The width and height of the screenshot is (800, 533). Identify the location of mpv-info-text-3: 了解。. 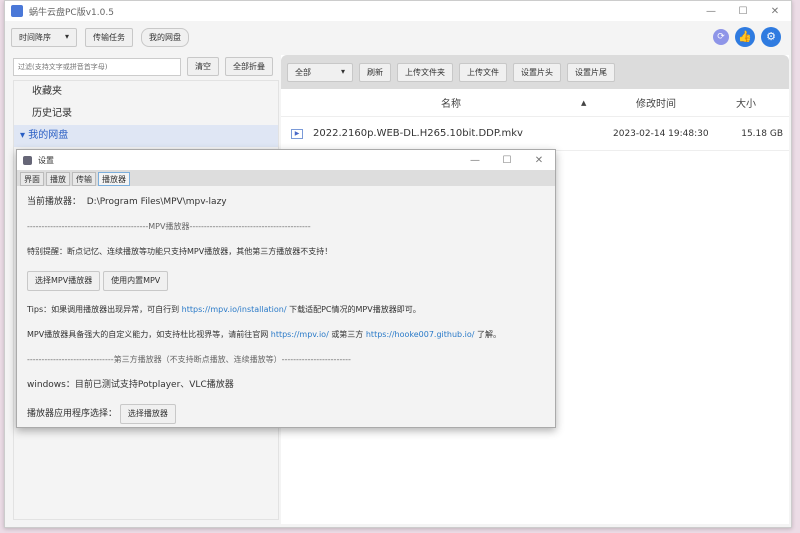
(489, 334).